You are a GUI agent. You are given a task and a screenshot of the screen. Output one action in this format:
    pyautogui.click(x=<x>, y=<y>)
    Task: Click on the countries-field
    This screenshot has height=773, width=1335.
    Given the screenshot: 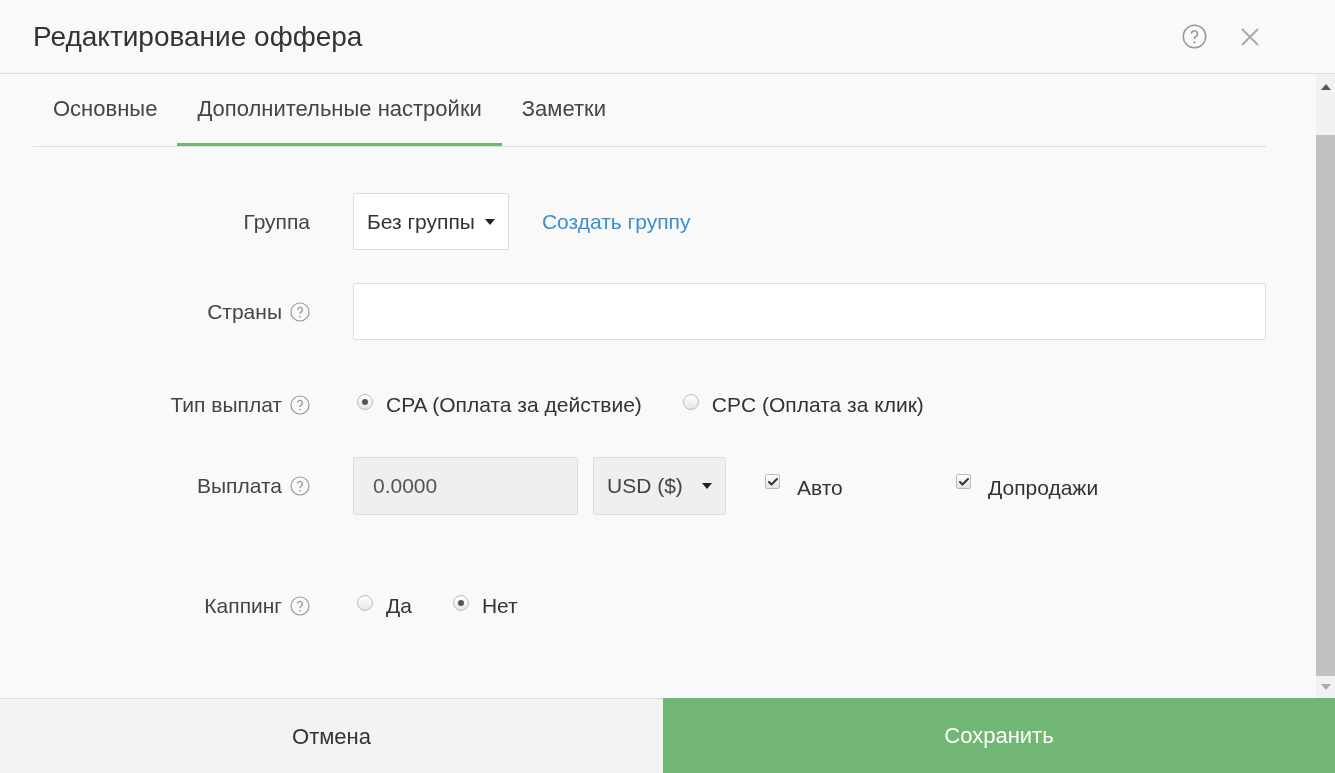 What is the action you would take?
    pyautogui.click(x=809, y=311)
    